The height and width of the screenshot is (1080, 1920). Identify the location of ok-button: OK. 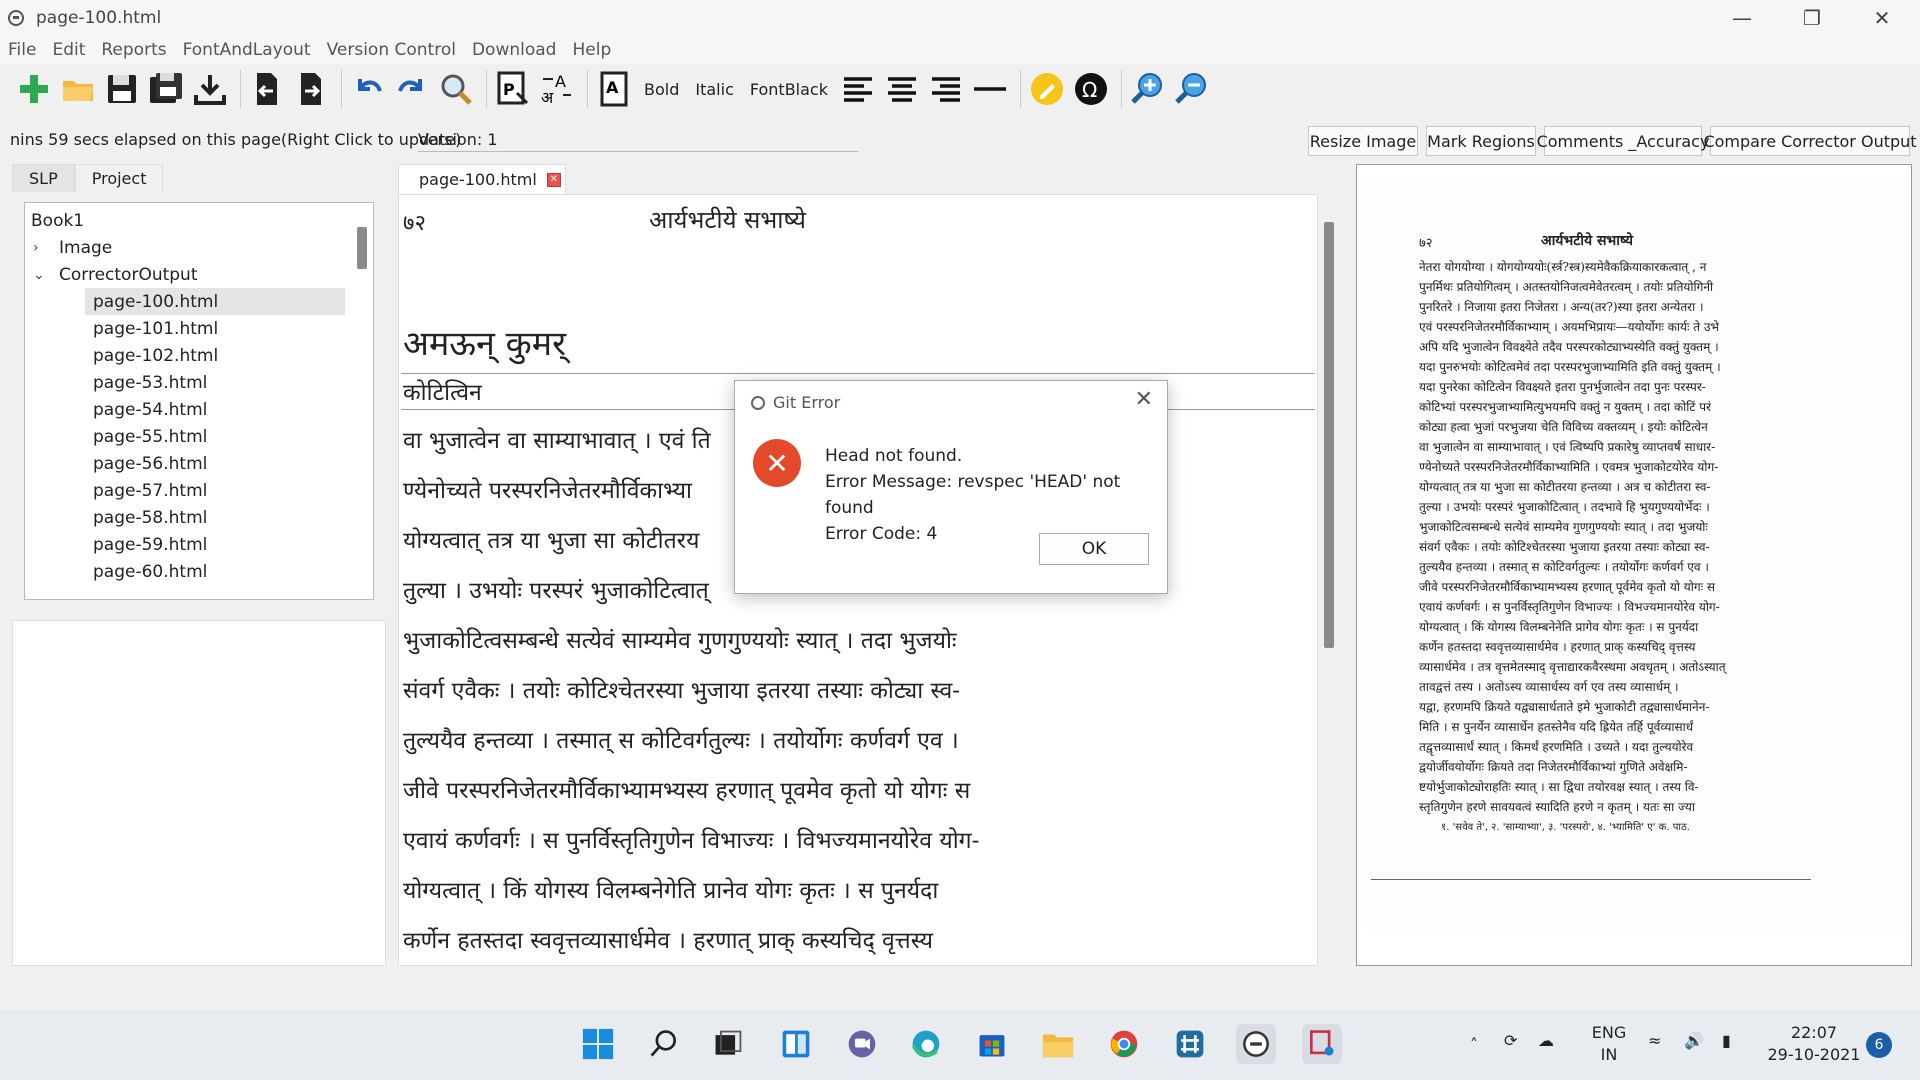
(1094, 549).